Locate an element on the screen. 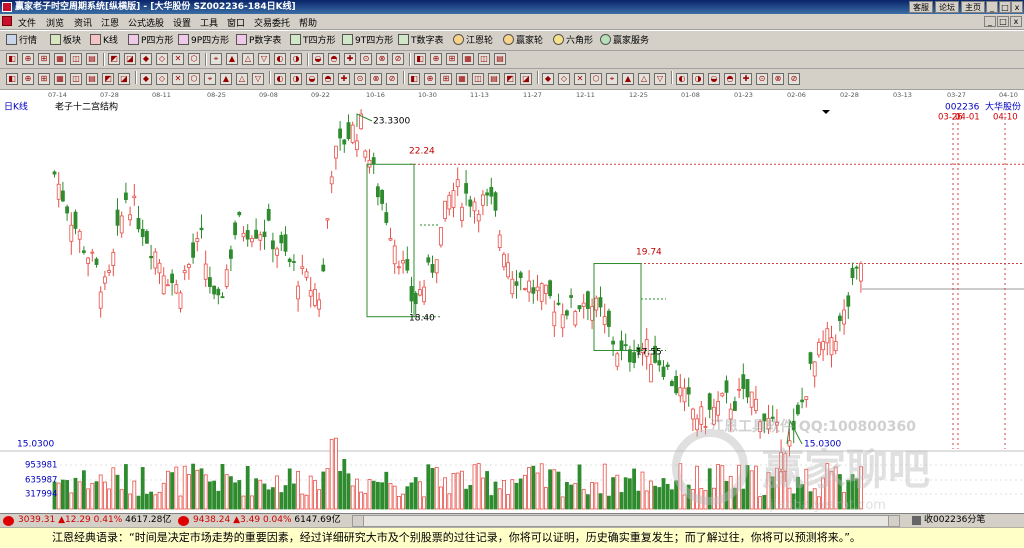  p-square-button: P四方形 is located at coordinates (150, 41).